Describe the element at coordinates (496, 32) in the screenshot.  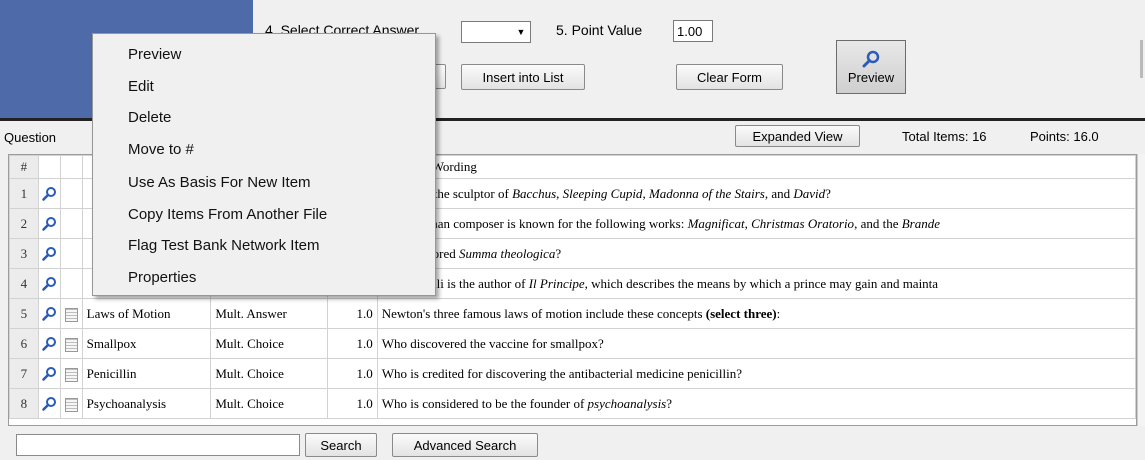
I see `correct-answer-select: ▼` at that location.